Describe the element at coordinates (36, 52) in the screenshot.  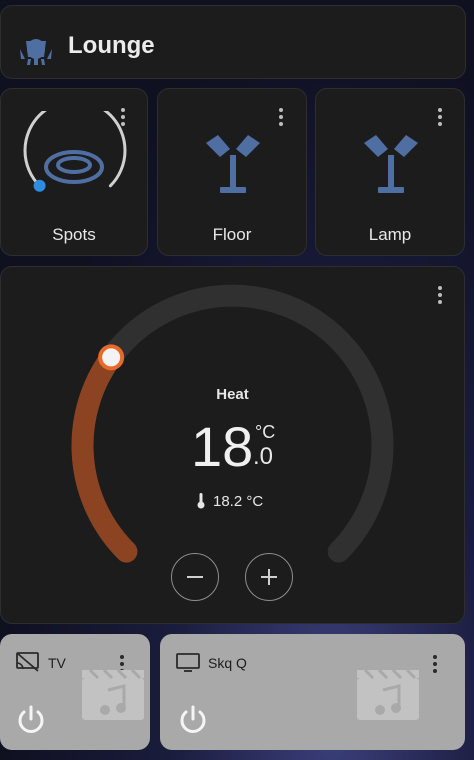
I see `ceiling-lights-icon` at that location.